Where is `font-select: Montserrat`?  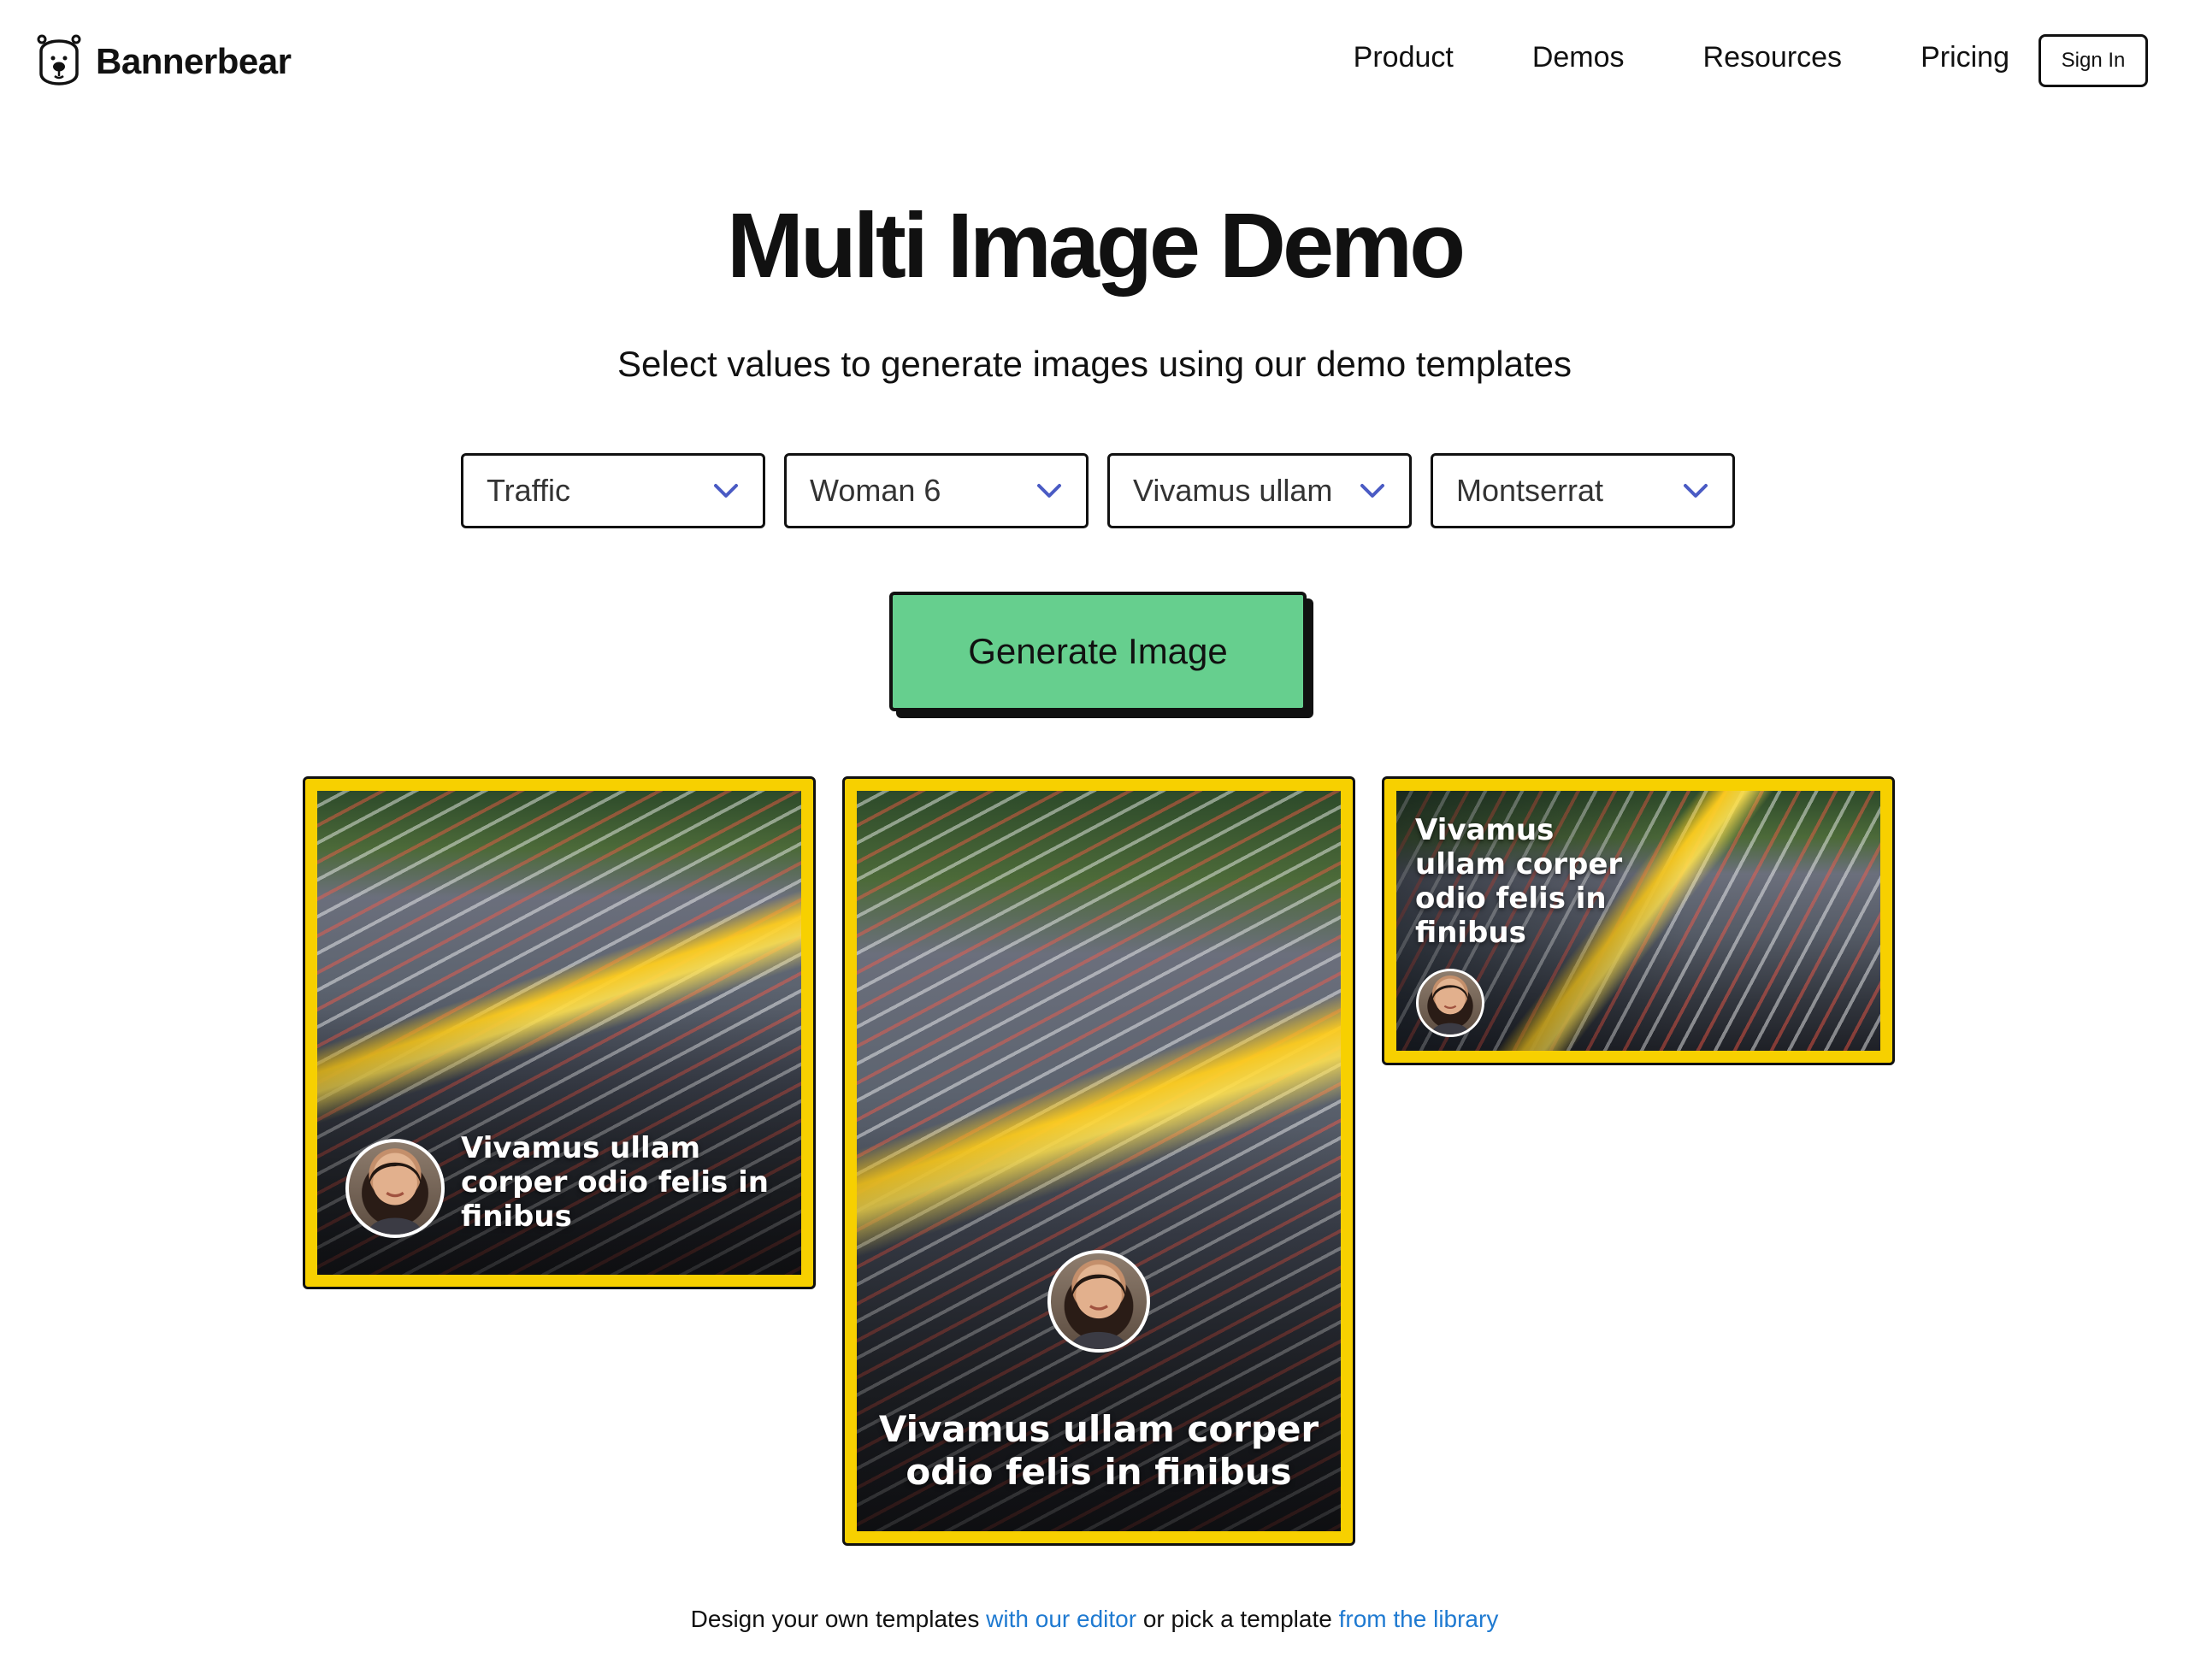
font-select: Montserrat is located at coordinates (1583, 490).